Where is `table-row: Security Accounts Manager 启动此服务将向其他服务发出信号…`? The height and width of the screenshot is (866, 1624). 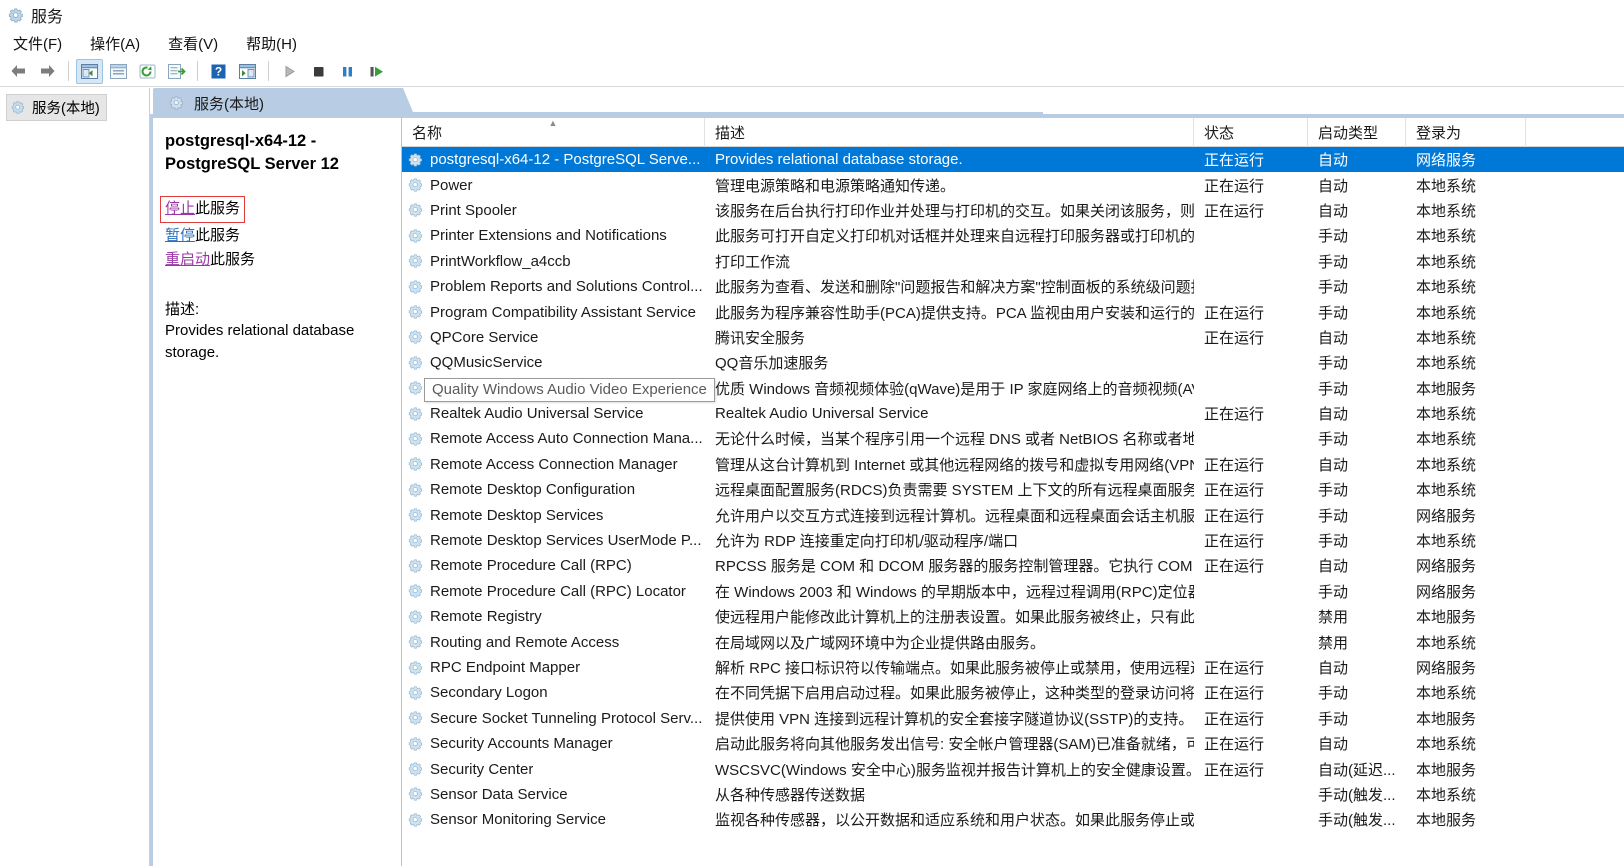 table-row: Security Accounts Manager 启动此服务将向其他服务发出信号… is located at coordinates (1013, 743).